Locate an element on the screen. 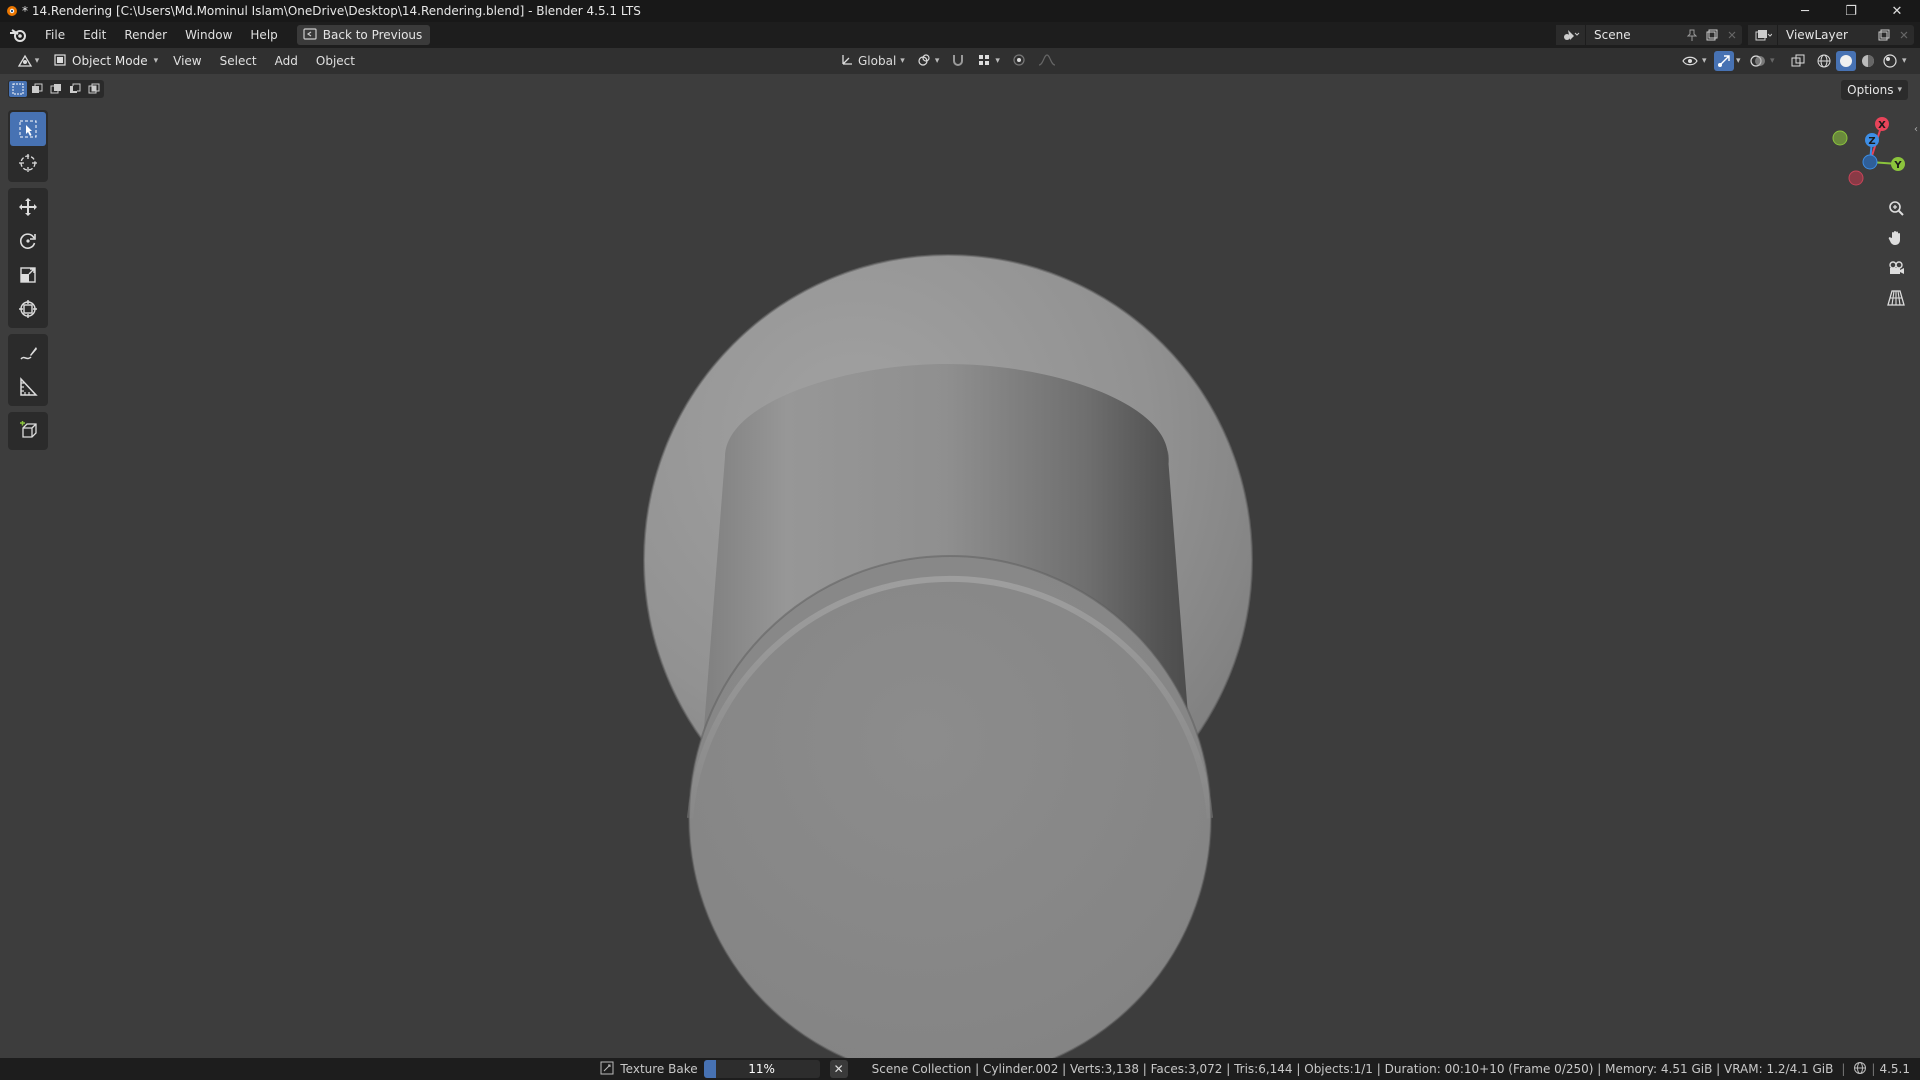 This screenshot has height=1080, width=1920. mode-dropdown: Object Mode ▾ is located at coordinates (106, 61).